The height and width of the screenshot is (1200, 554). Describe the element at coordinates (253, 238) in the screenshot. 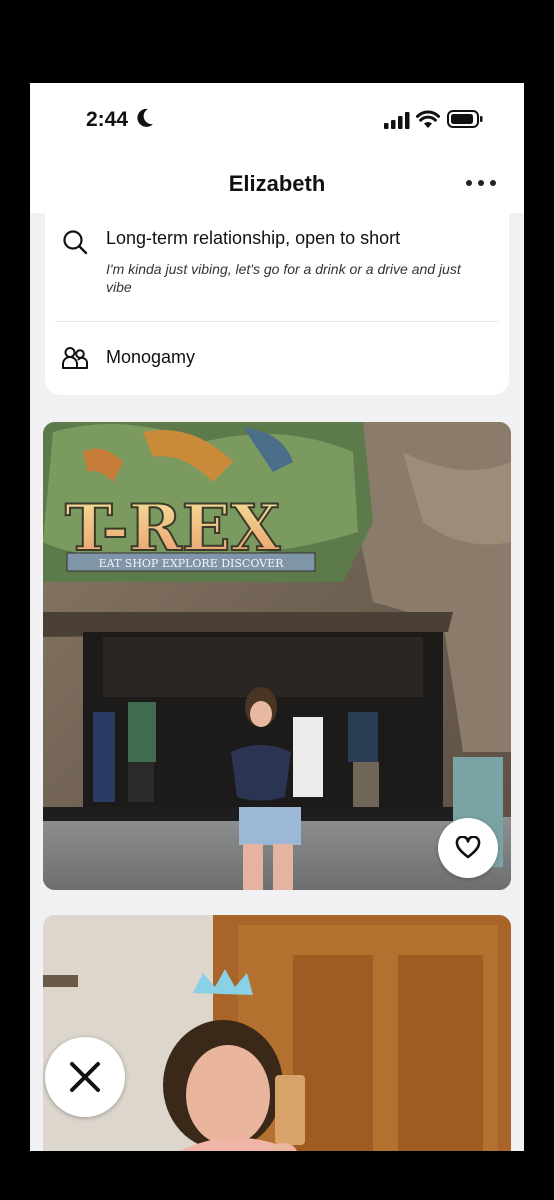

I see `relationship-goal-label: Long-term relationship, open to short` at that location.